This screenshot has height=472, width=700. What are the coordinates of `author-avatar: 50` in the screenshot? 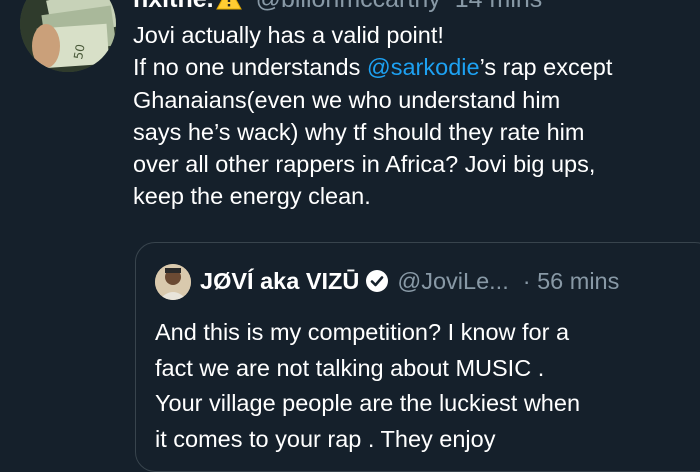 It's located at (68, 36).